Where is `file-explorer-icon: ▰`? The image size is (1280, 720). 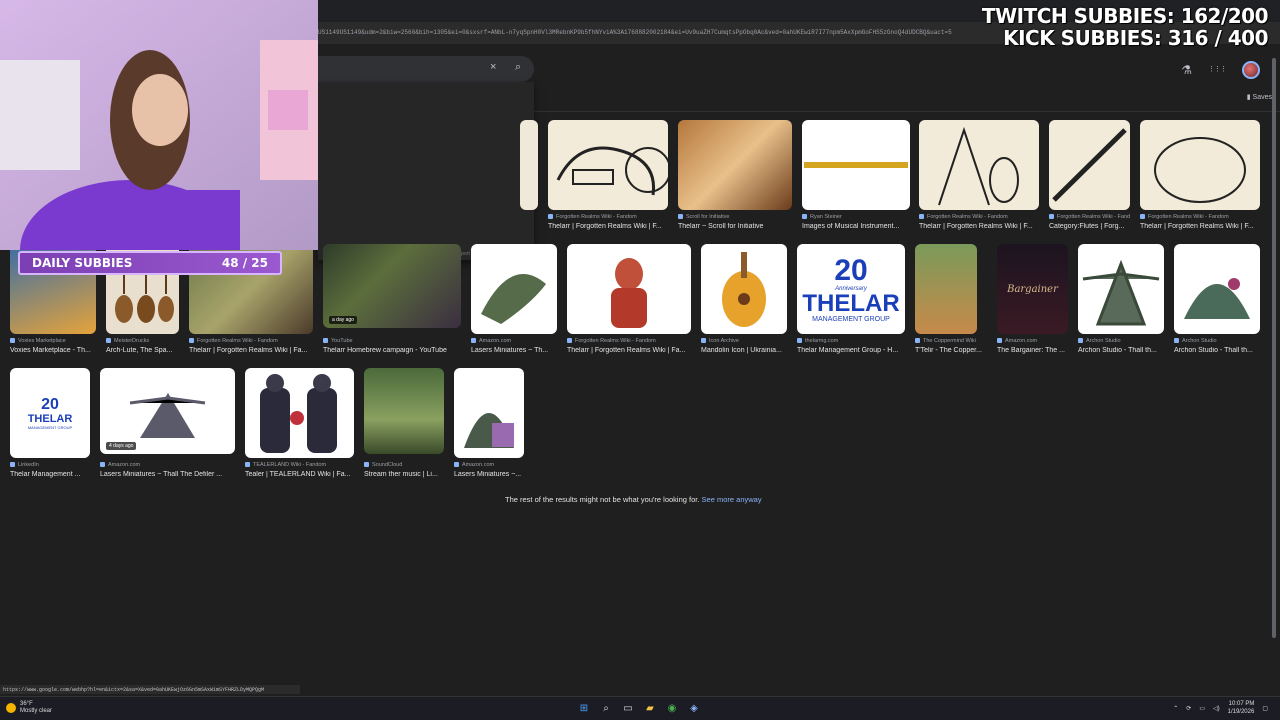
file-explorer-icon: ▰ is located at coordinates (650, 708).